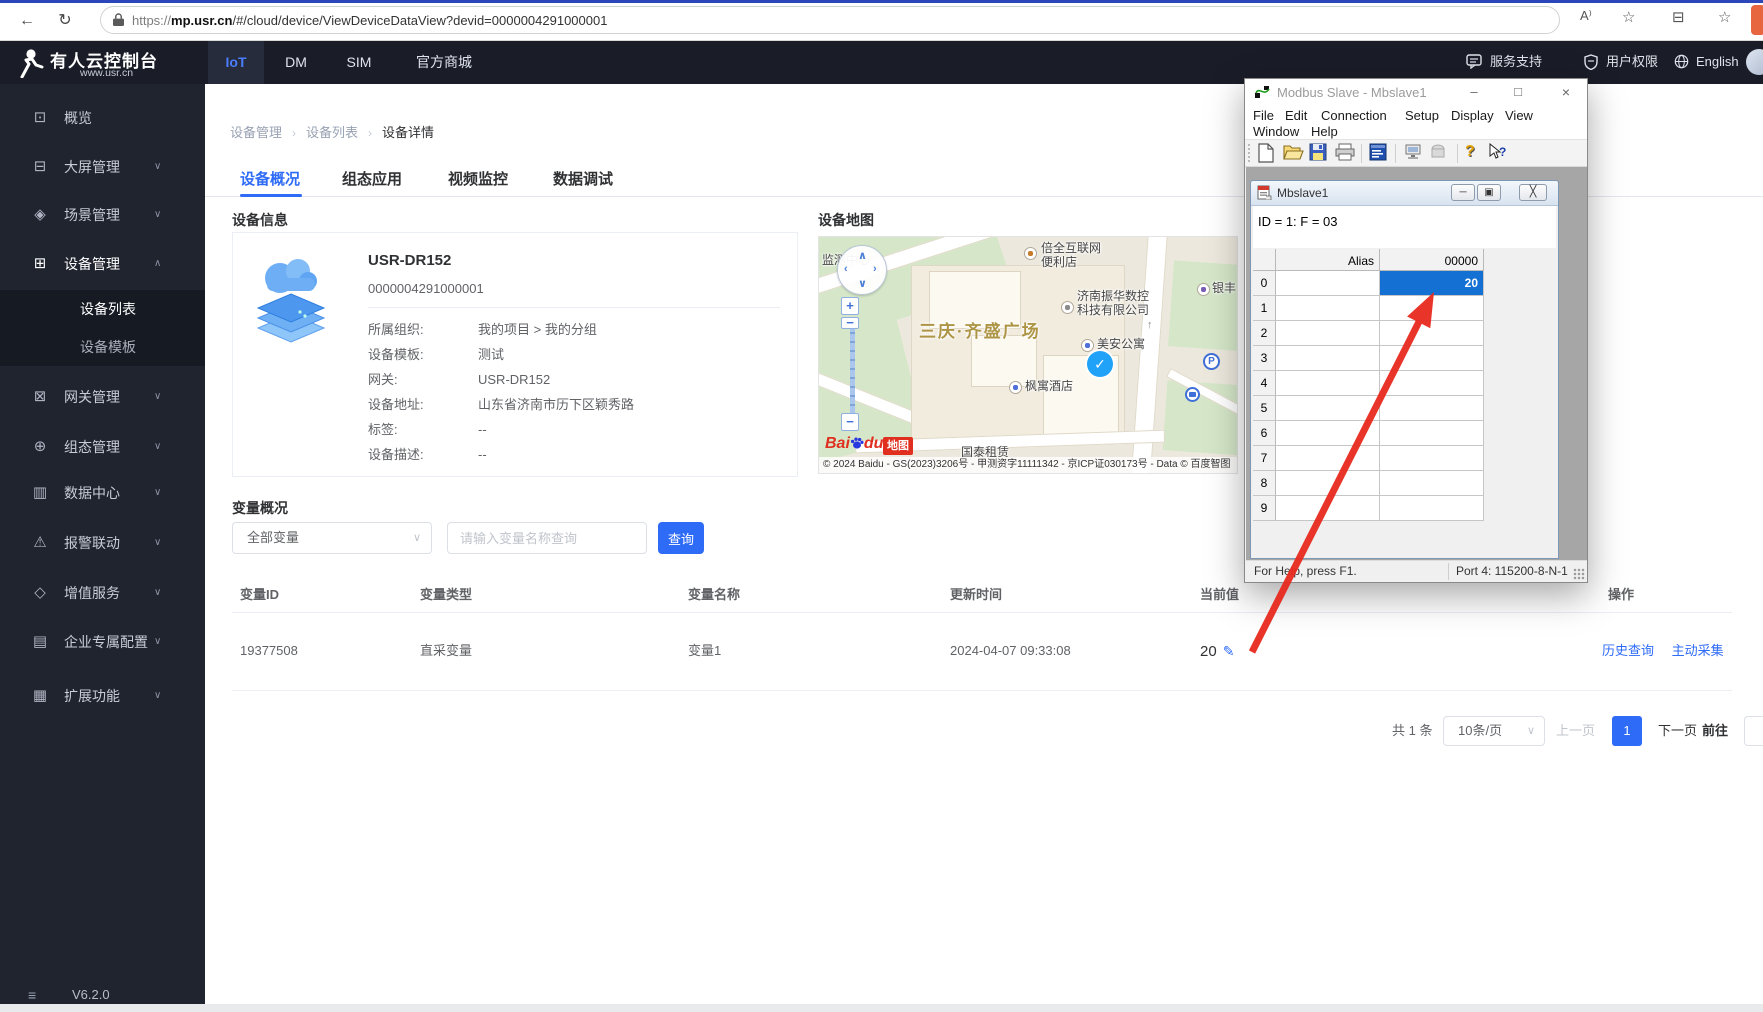 The width and height of the screenshot is (1763, 1012). What do you see at coordinates (102, 167) in the screenshot?
I see `sidebar-item-screen-mgmt: ⊟ 大屏管理 ∨` at bounding box center [102, 167].